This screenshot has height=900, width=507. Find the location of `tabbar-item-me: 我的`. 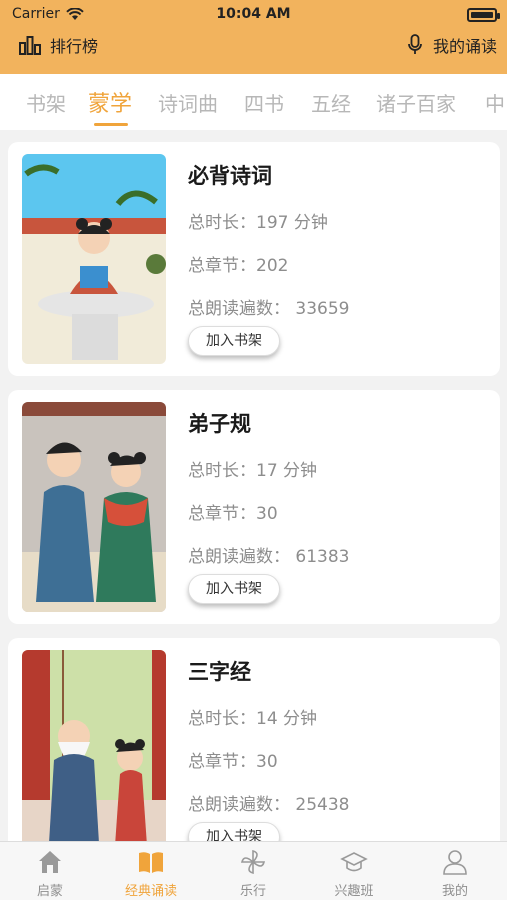

tabbar-item-me: 我的 is located at coordinates (455, 873).